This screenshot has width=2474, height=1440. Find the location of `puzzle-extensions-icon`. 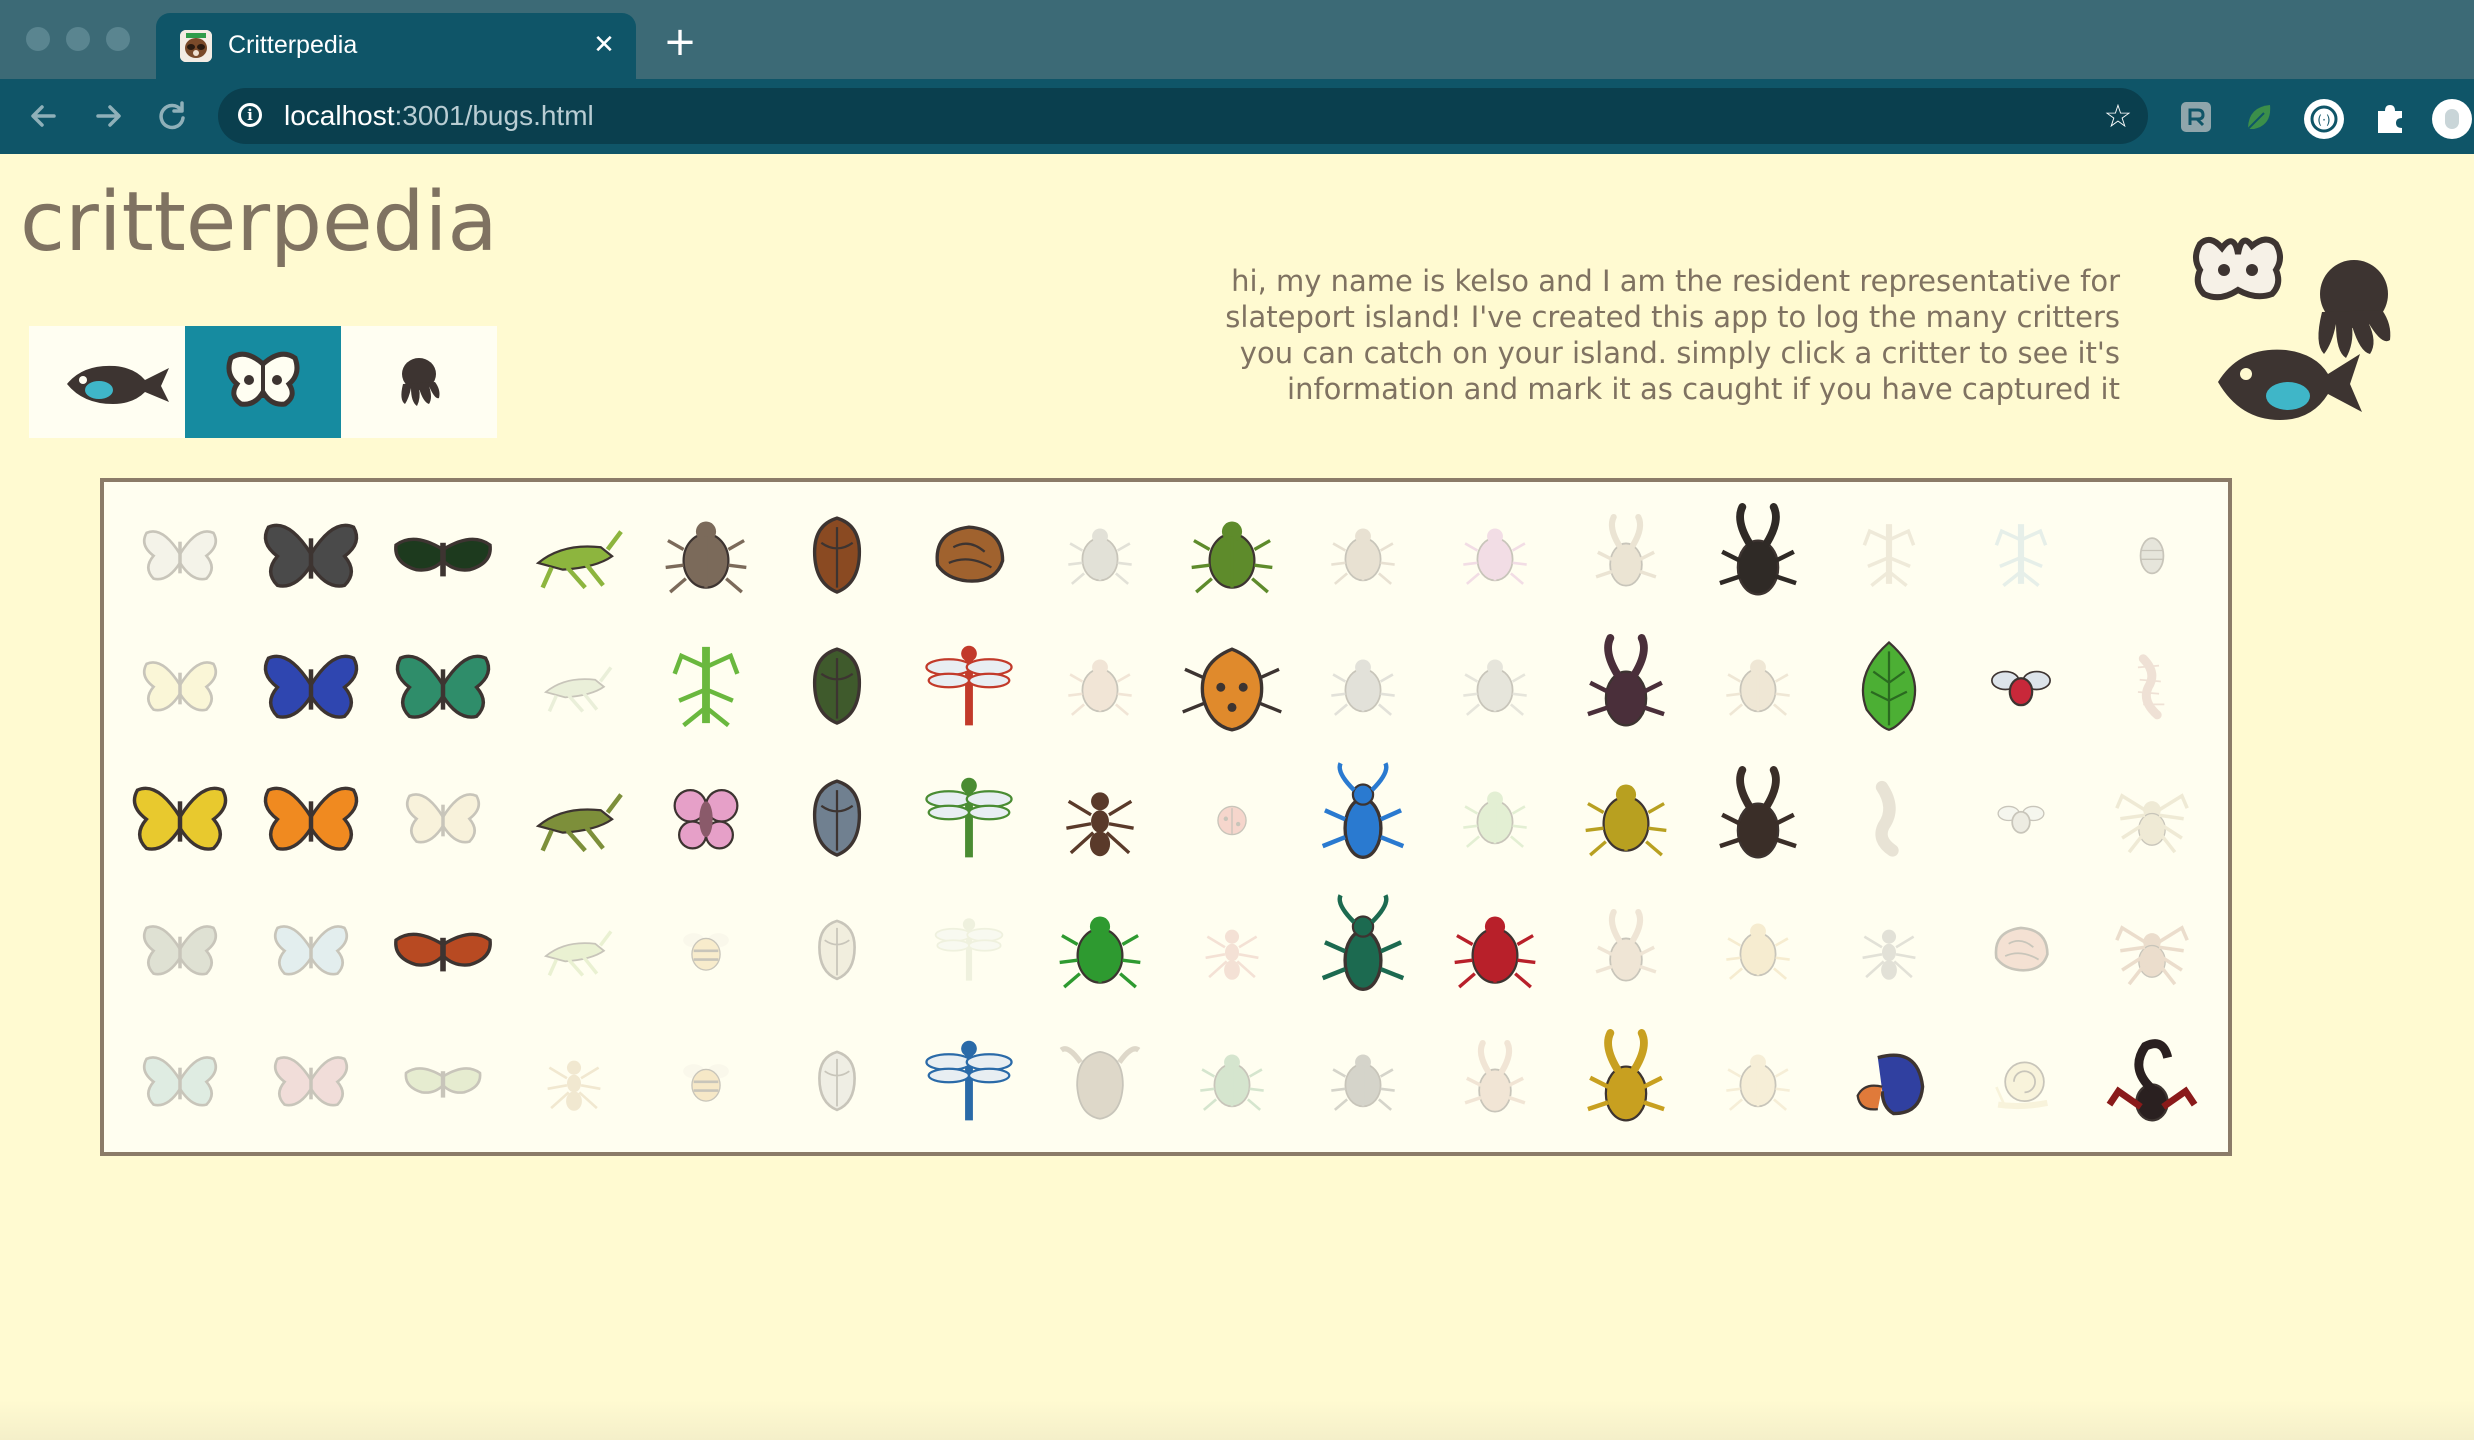

puzzle-extensions-icon is located at coordinates (2390, 117).